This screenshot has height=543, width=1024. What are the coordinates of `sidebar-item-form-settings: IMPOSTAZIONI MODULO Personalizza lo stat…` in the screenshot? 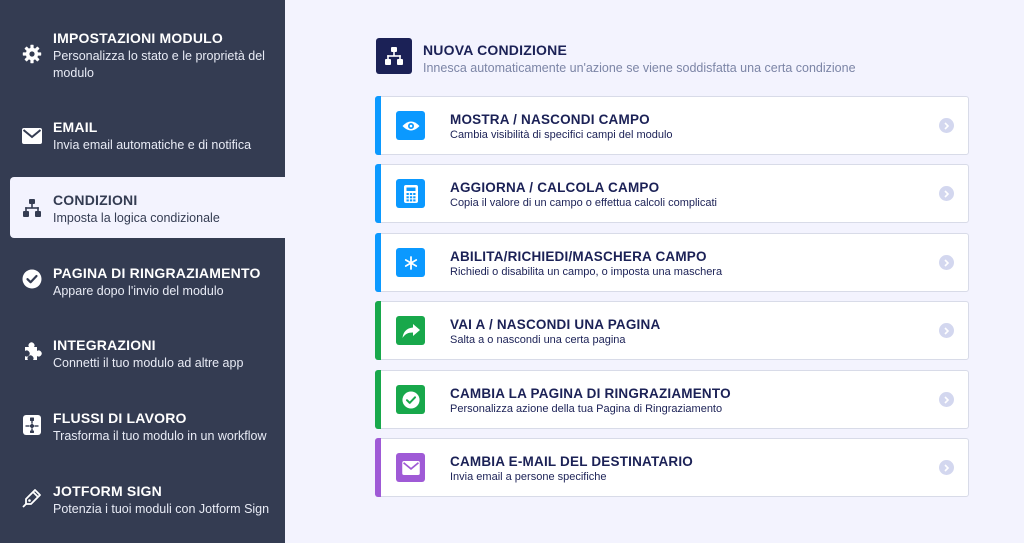 It's located at (142, 48).